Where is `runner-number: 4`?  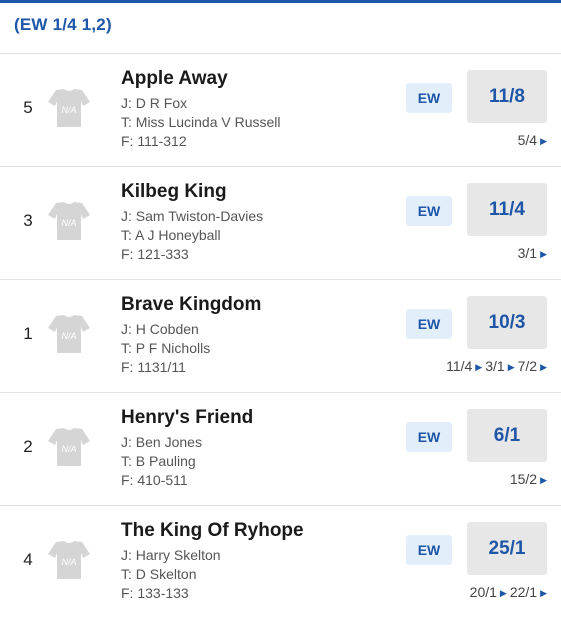
runner-number: 4 is located at coordinates (28, 559).